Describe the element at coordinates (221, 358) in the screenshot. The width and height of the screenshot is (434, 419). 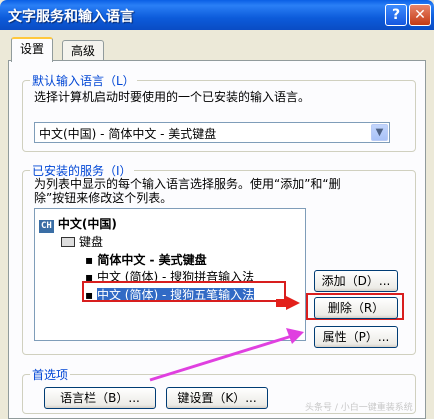
I see `annotation-arrow-line` at that location.